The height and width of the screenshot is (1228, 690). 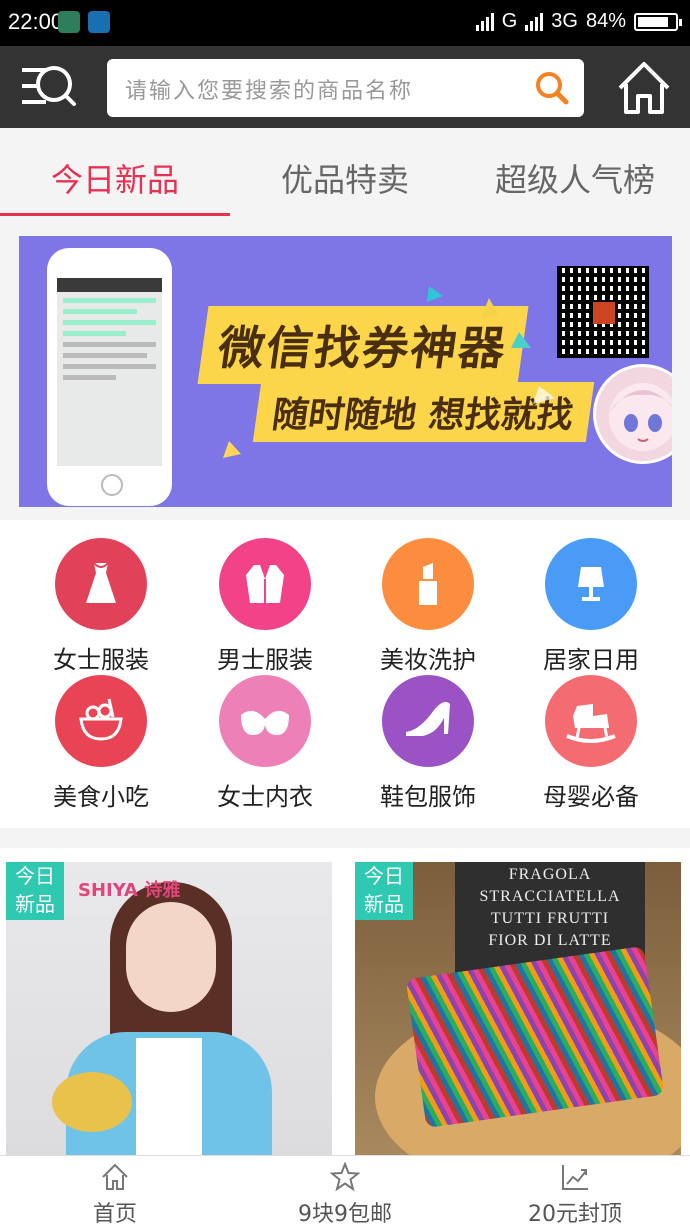 I want to click on tab-special-sale: 优品特卖, so click(x=345, y=172).